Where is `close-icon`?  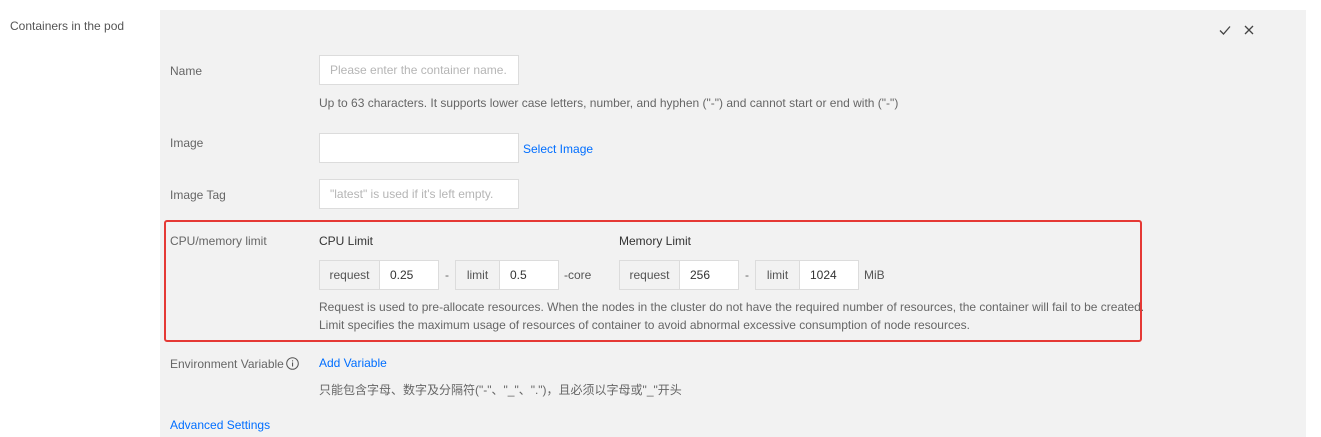 close-icon is located at coordinates (1249, 30).